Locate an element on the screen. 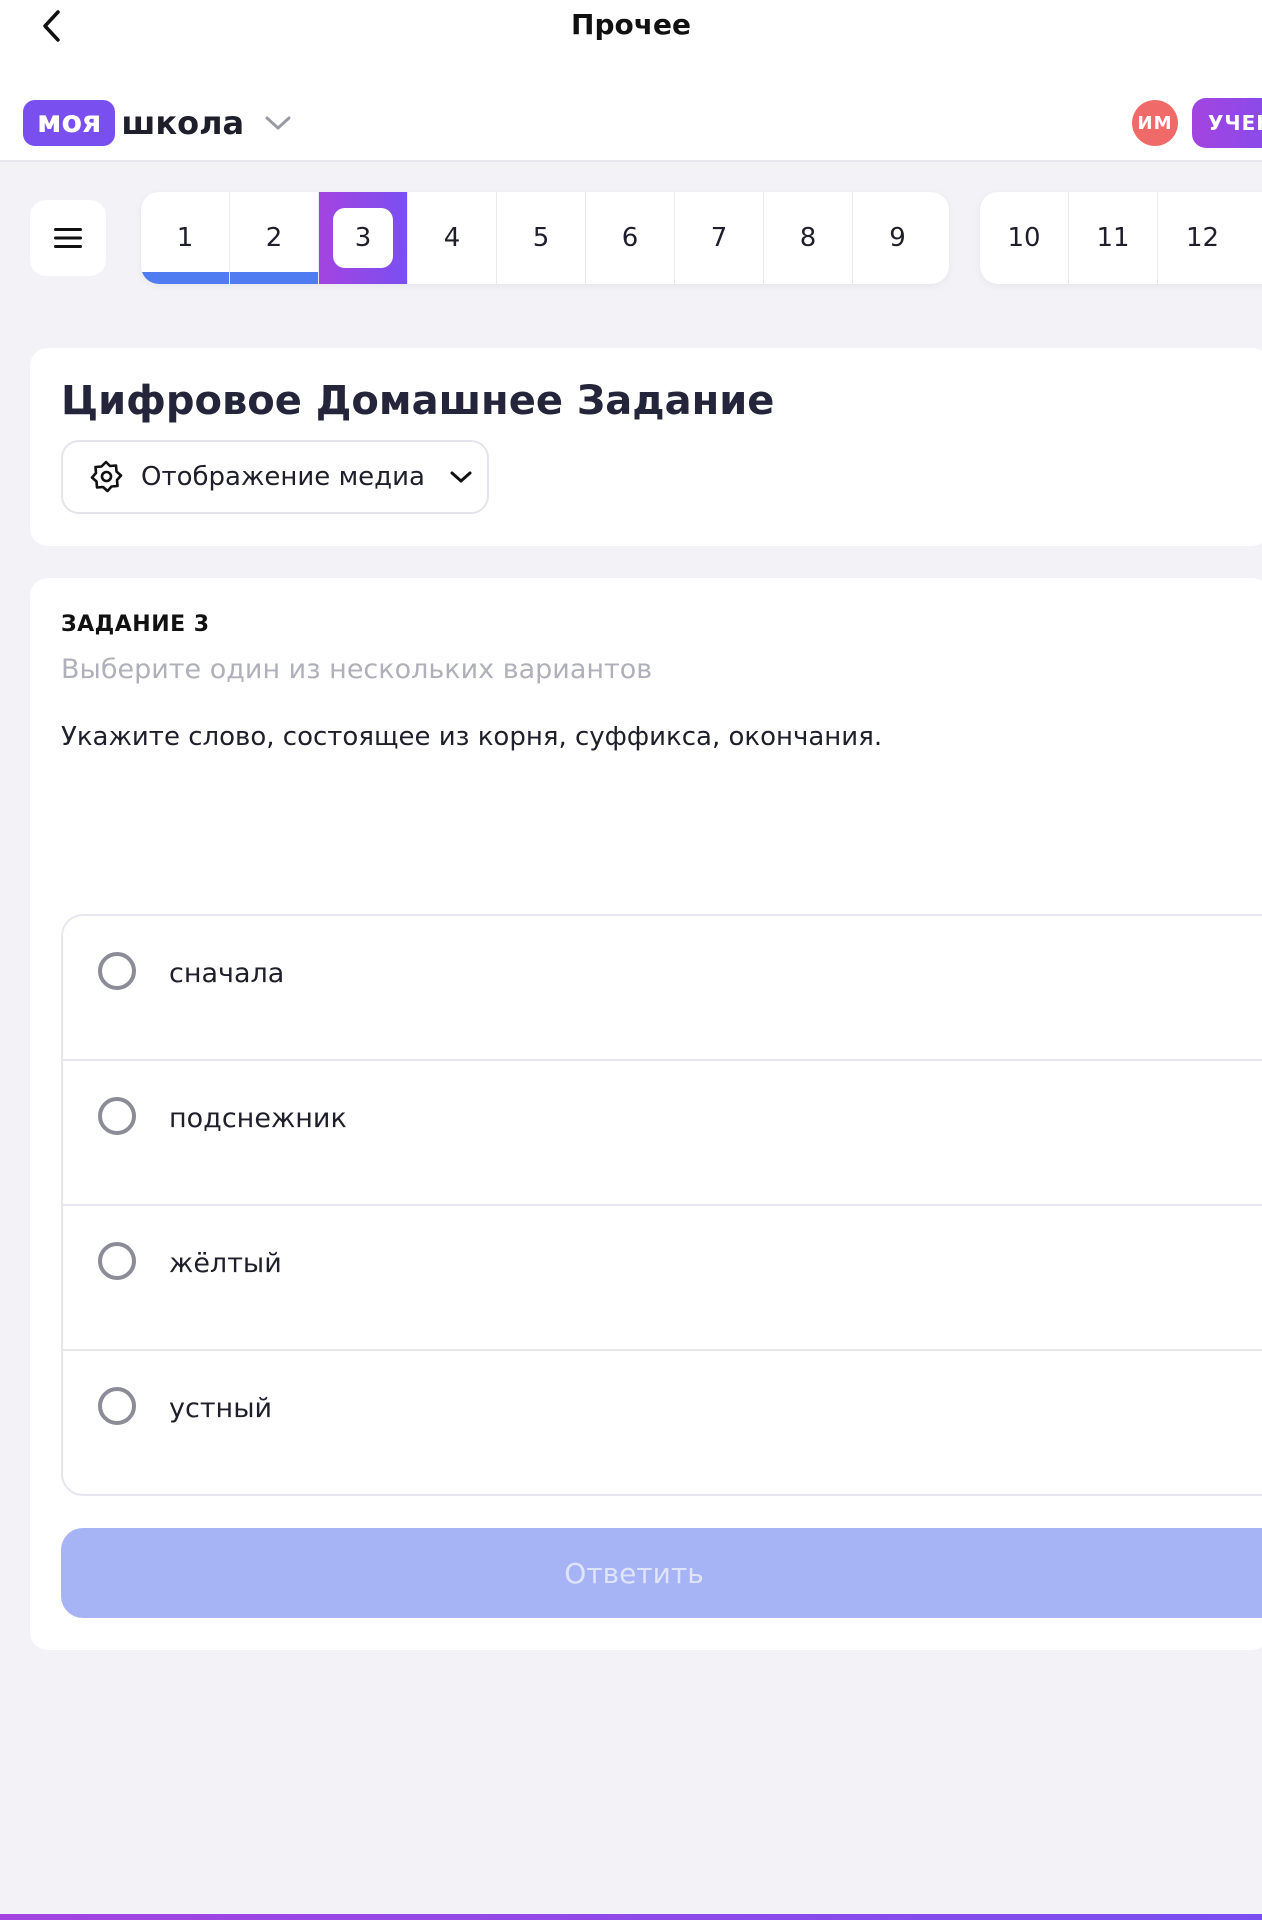 Image resolution: width=1262 pixels, height=1920 pixels. task-number-4: 4 is located at coordinates (452, 238).